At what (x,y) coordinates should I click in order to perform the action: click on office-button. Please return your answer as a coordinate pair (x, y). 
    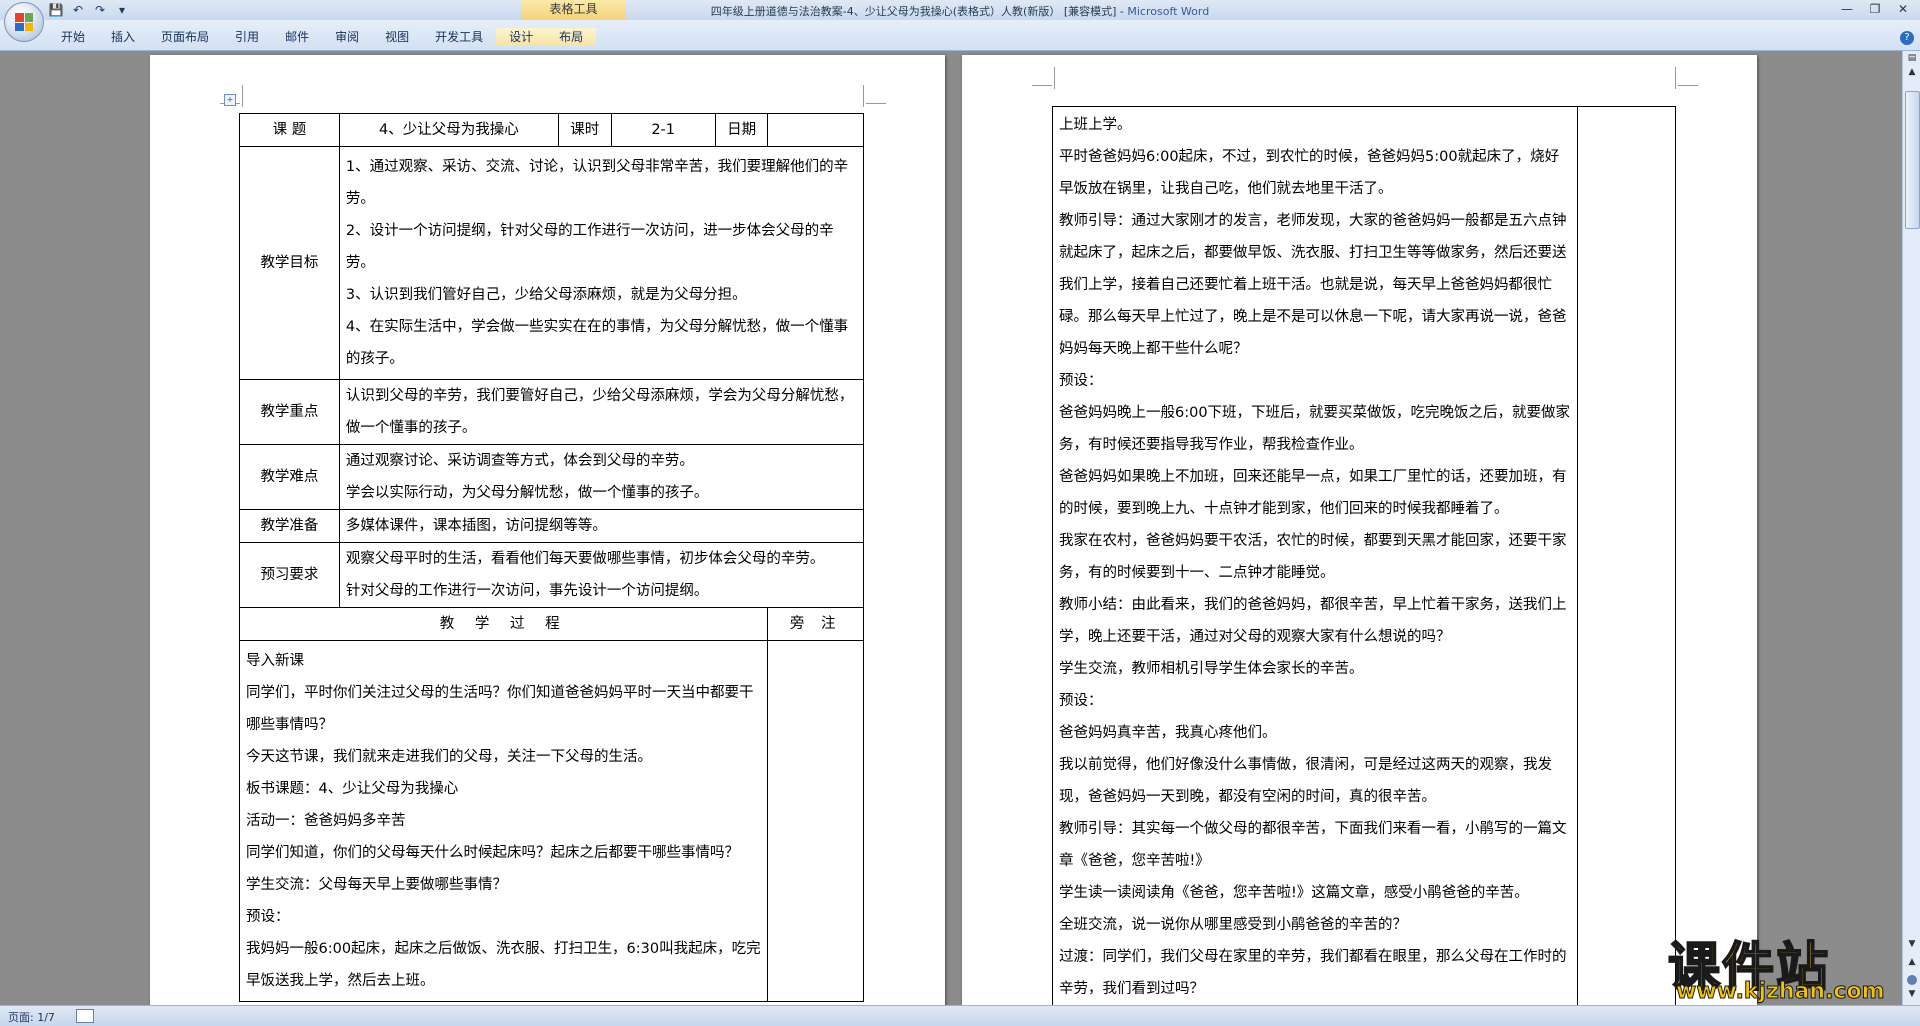
    Looking at the image, I should click on (24, 22).